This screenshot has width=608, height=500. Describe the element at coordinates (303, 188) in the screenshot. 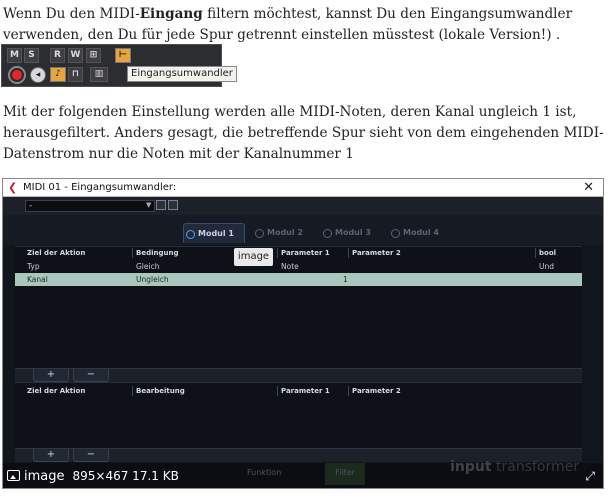

I see `dialog-titlebar: ❮ MIDI 01 - Eingangsumwandler: ✕` at that location.